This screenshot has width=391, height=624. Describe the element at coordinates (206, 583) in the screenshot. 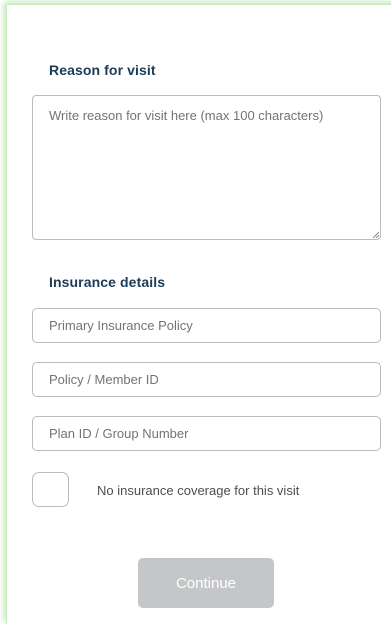

I see `continue-button: Continue` at that location.